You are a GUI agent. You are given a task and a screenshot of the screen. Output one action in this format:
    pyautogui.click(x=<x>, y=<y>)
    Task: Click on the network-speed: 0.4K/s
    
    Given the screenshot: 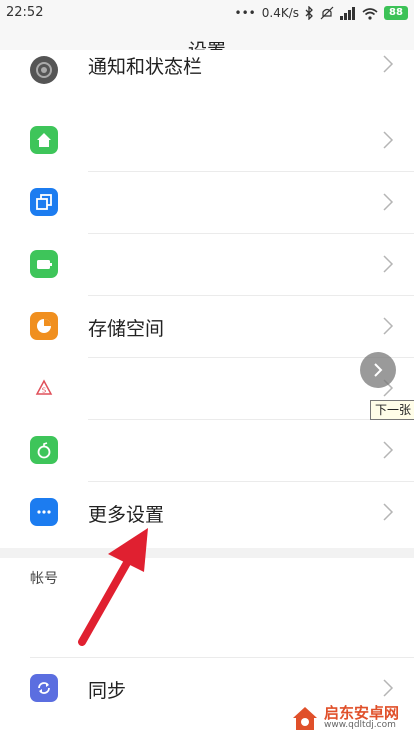 What is the action you would take?
    pyautogui.click(x=280, y=13)
    